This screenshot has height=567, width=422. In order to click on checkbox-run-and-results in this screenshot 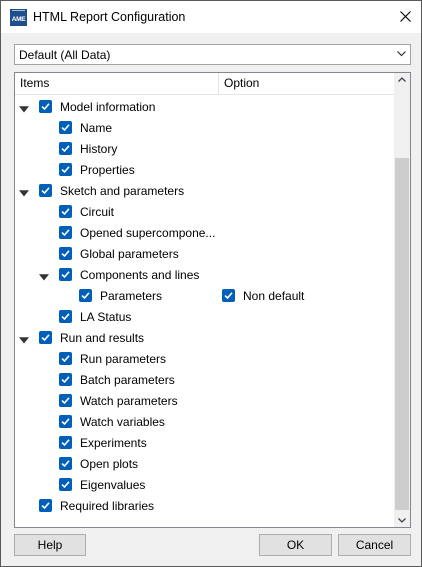, I will do `click(45, 337)`.